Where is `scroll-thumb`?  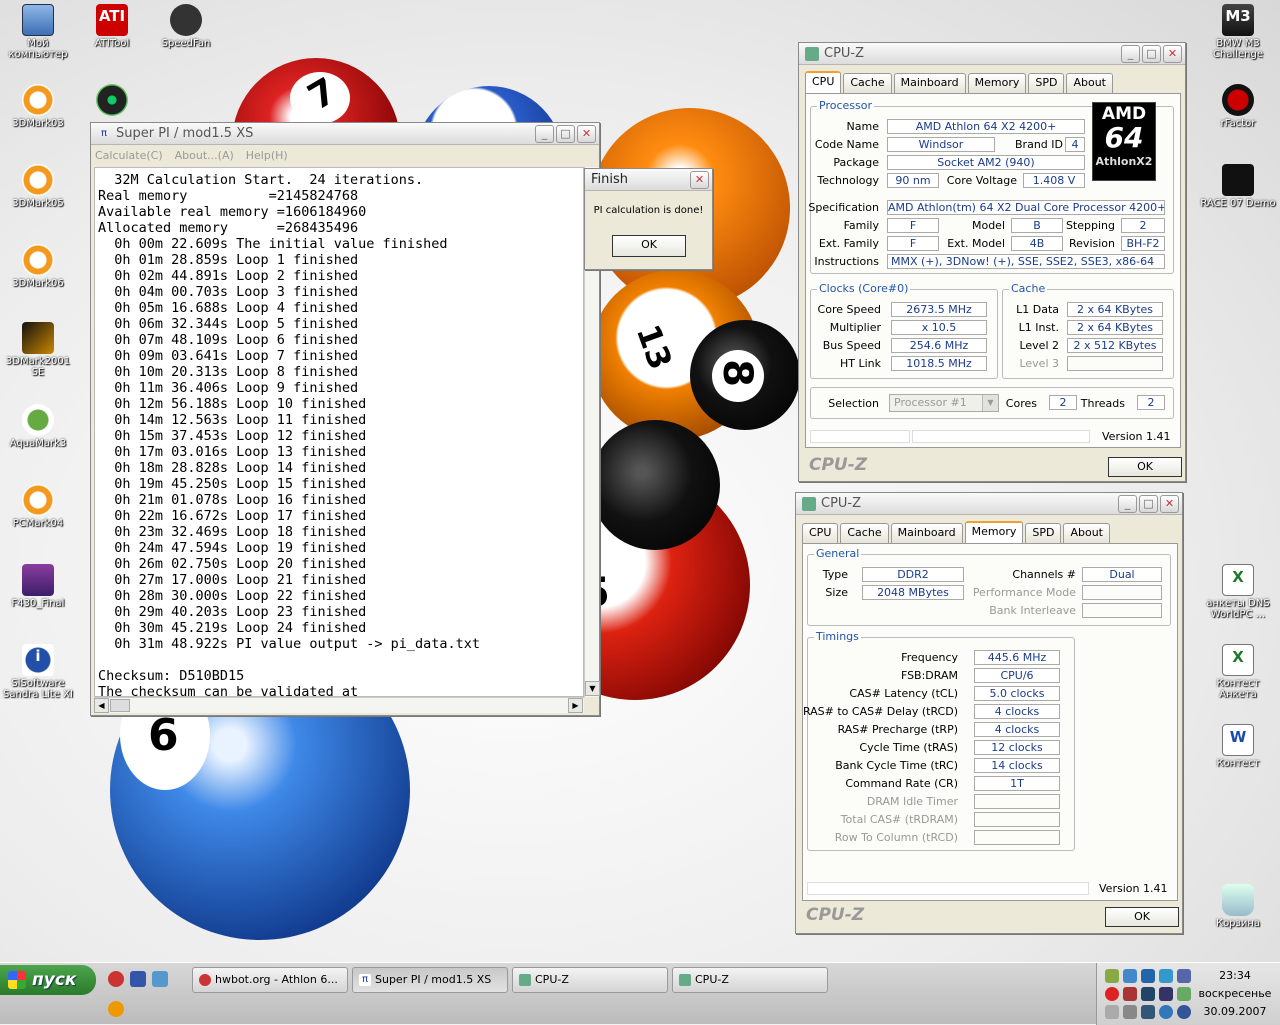
scroll-thumb is located at coordinates (120, 705).